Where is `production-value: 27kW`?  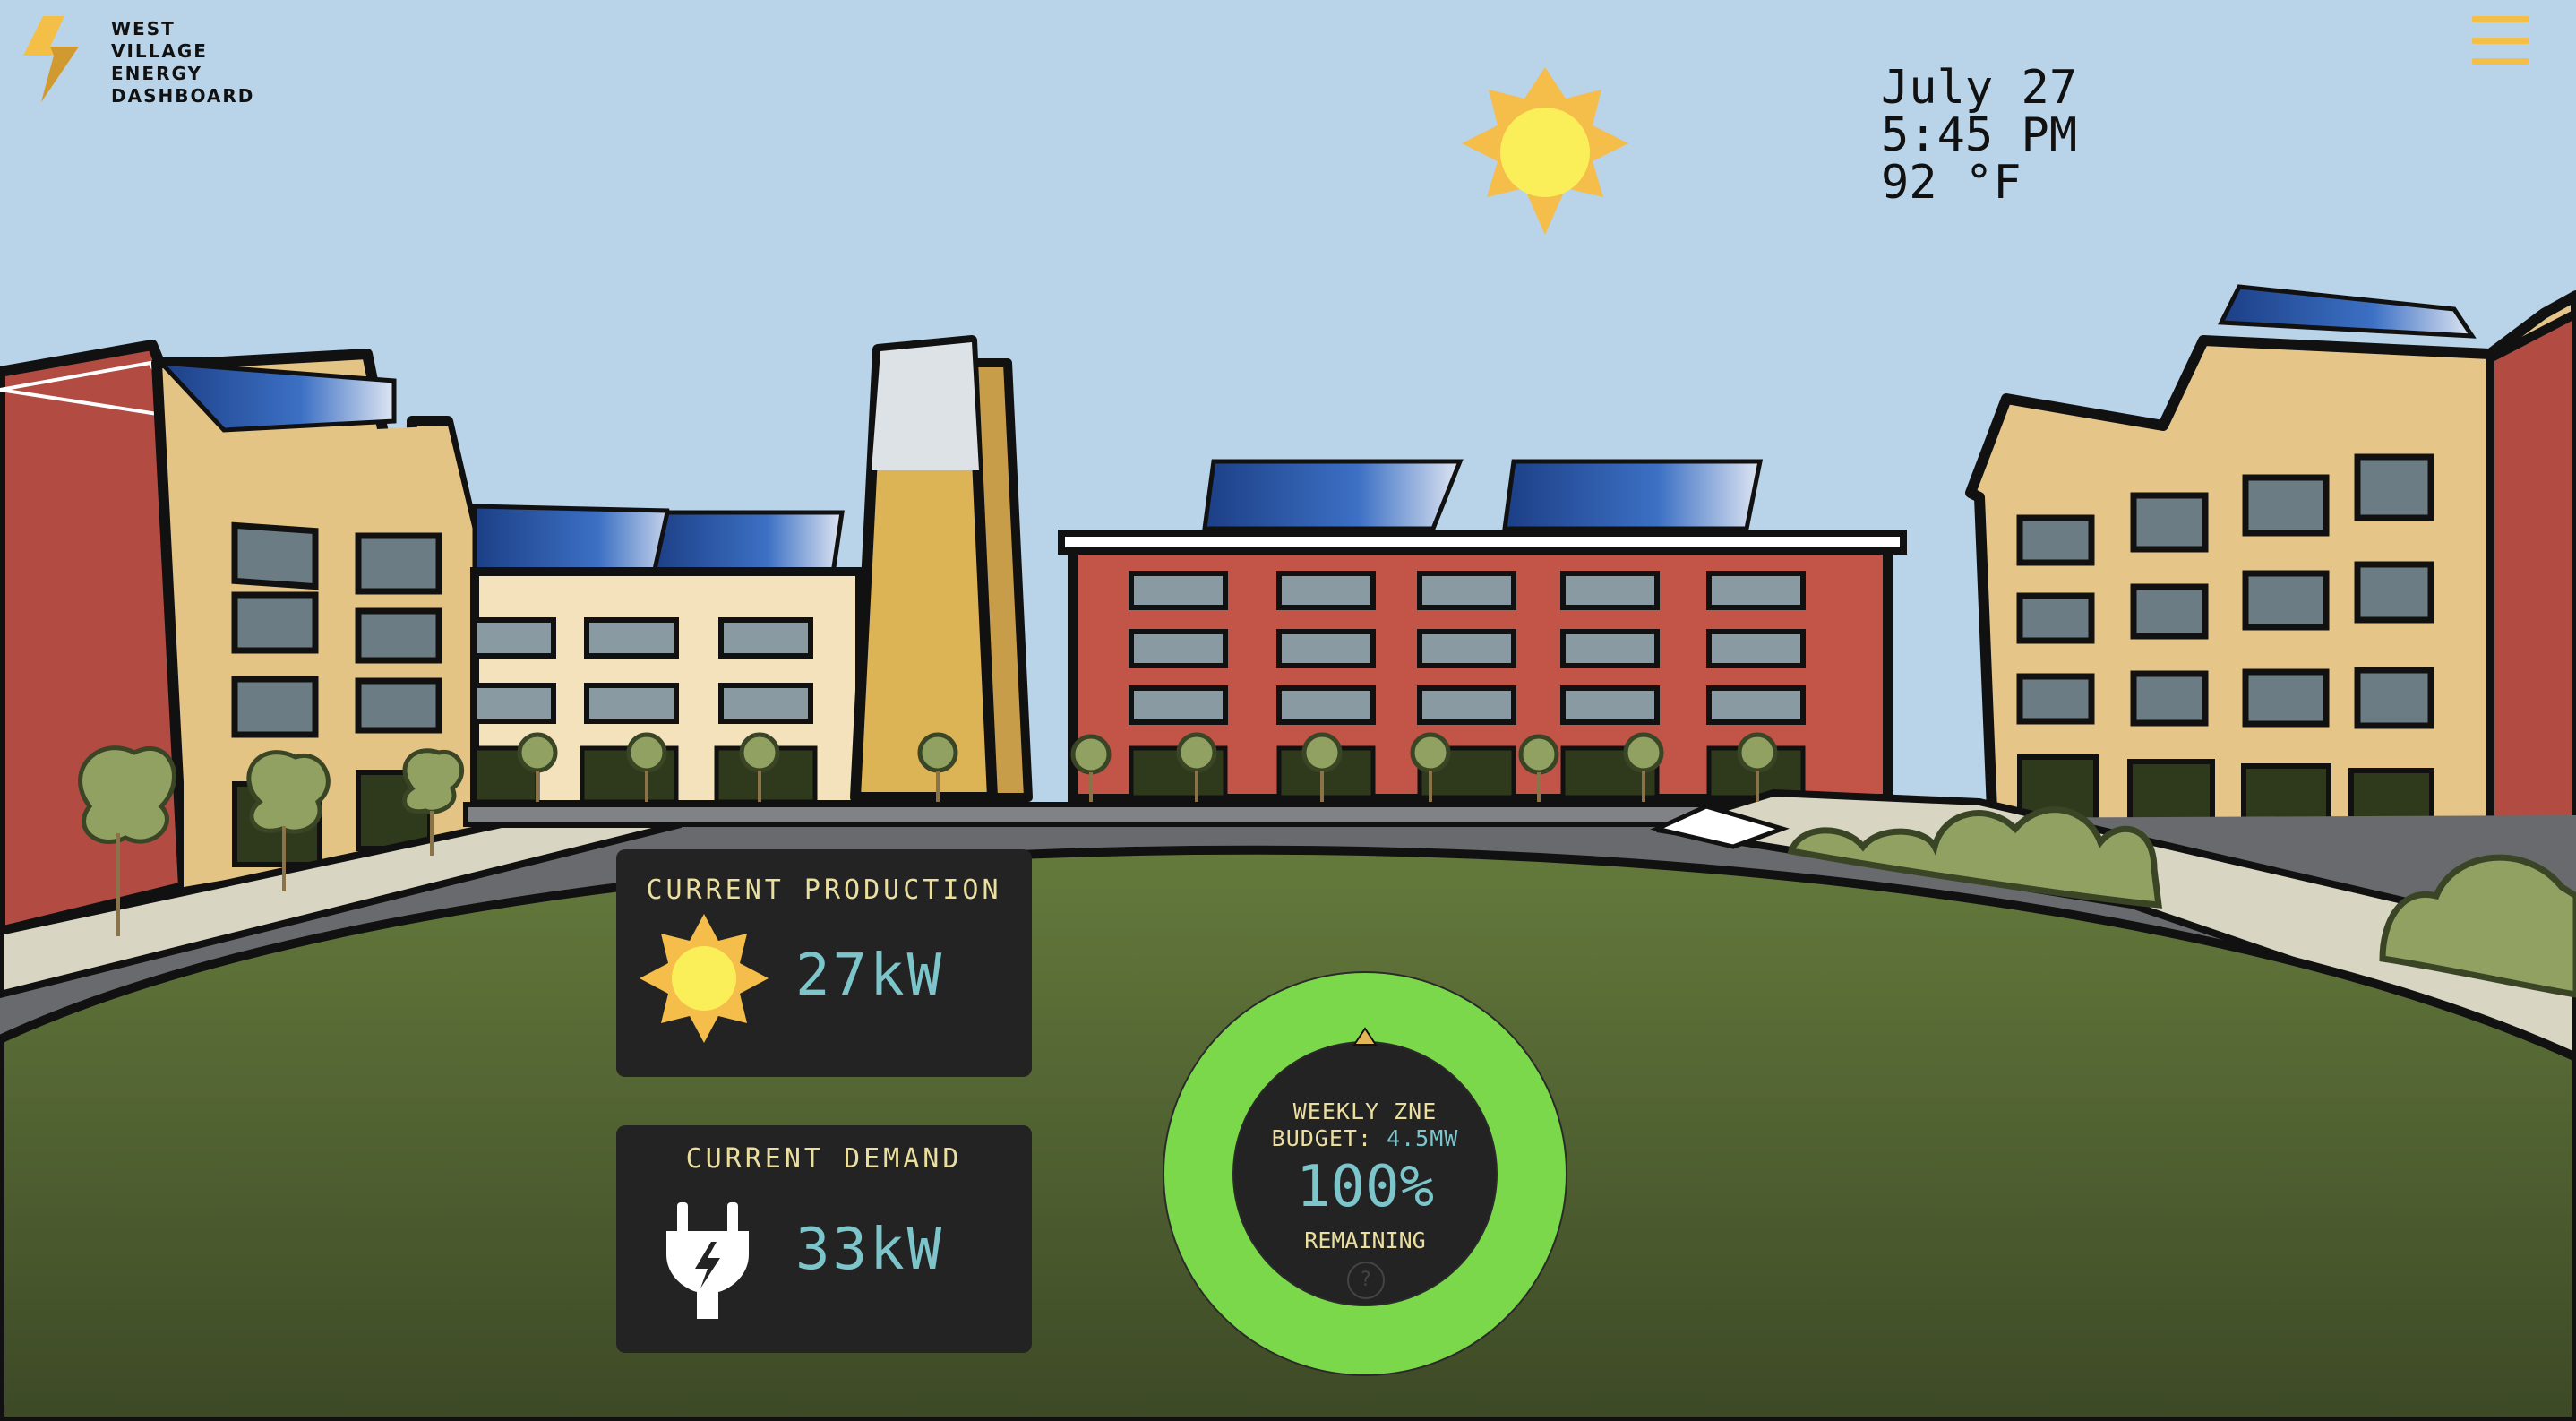
production-value: 27kW is located at coordinates (870, 976).